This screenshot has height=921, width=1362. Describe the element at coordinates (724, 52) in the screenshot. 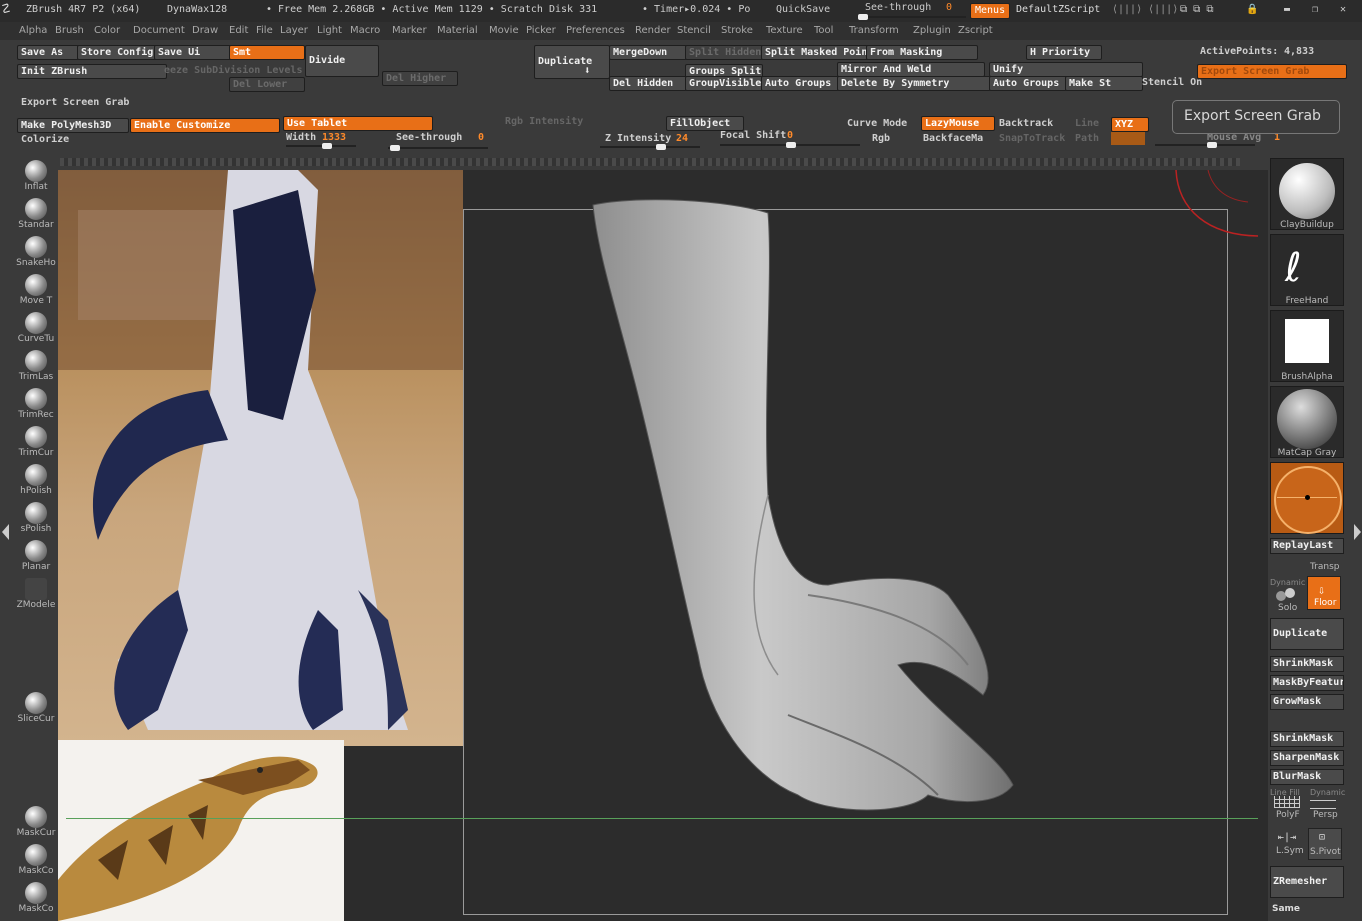

I see `split-hidden-button: Split Hidden` at that location.